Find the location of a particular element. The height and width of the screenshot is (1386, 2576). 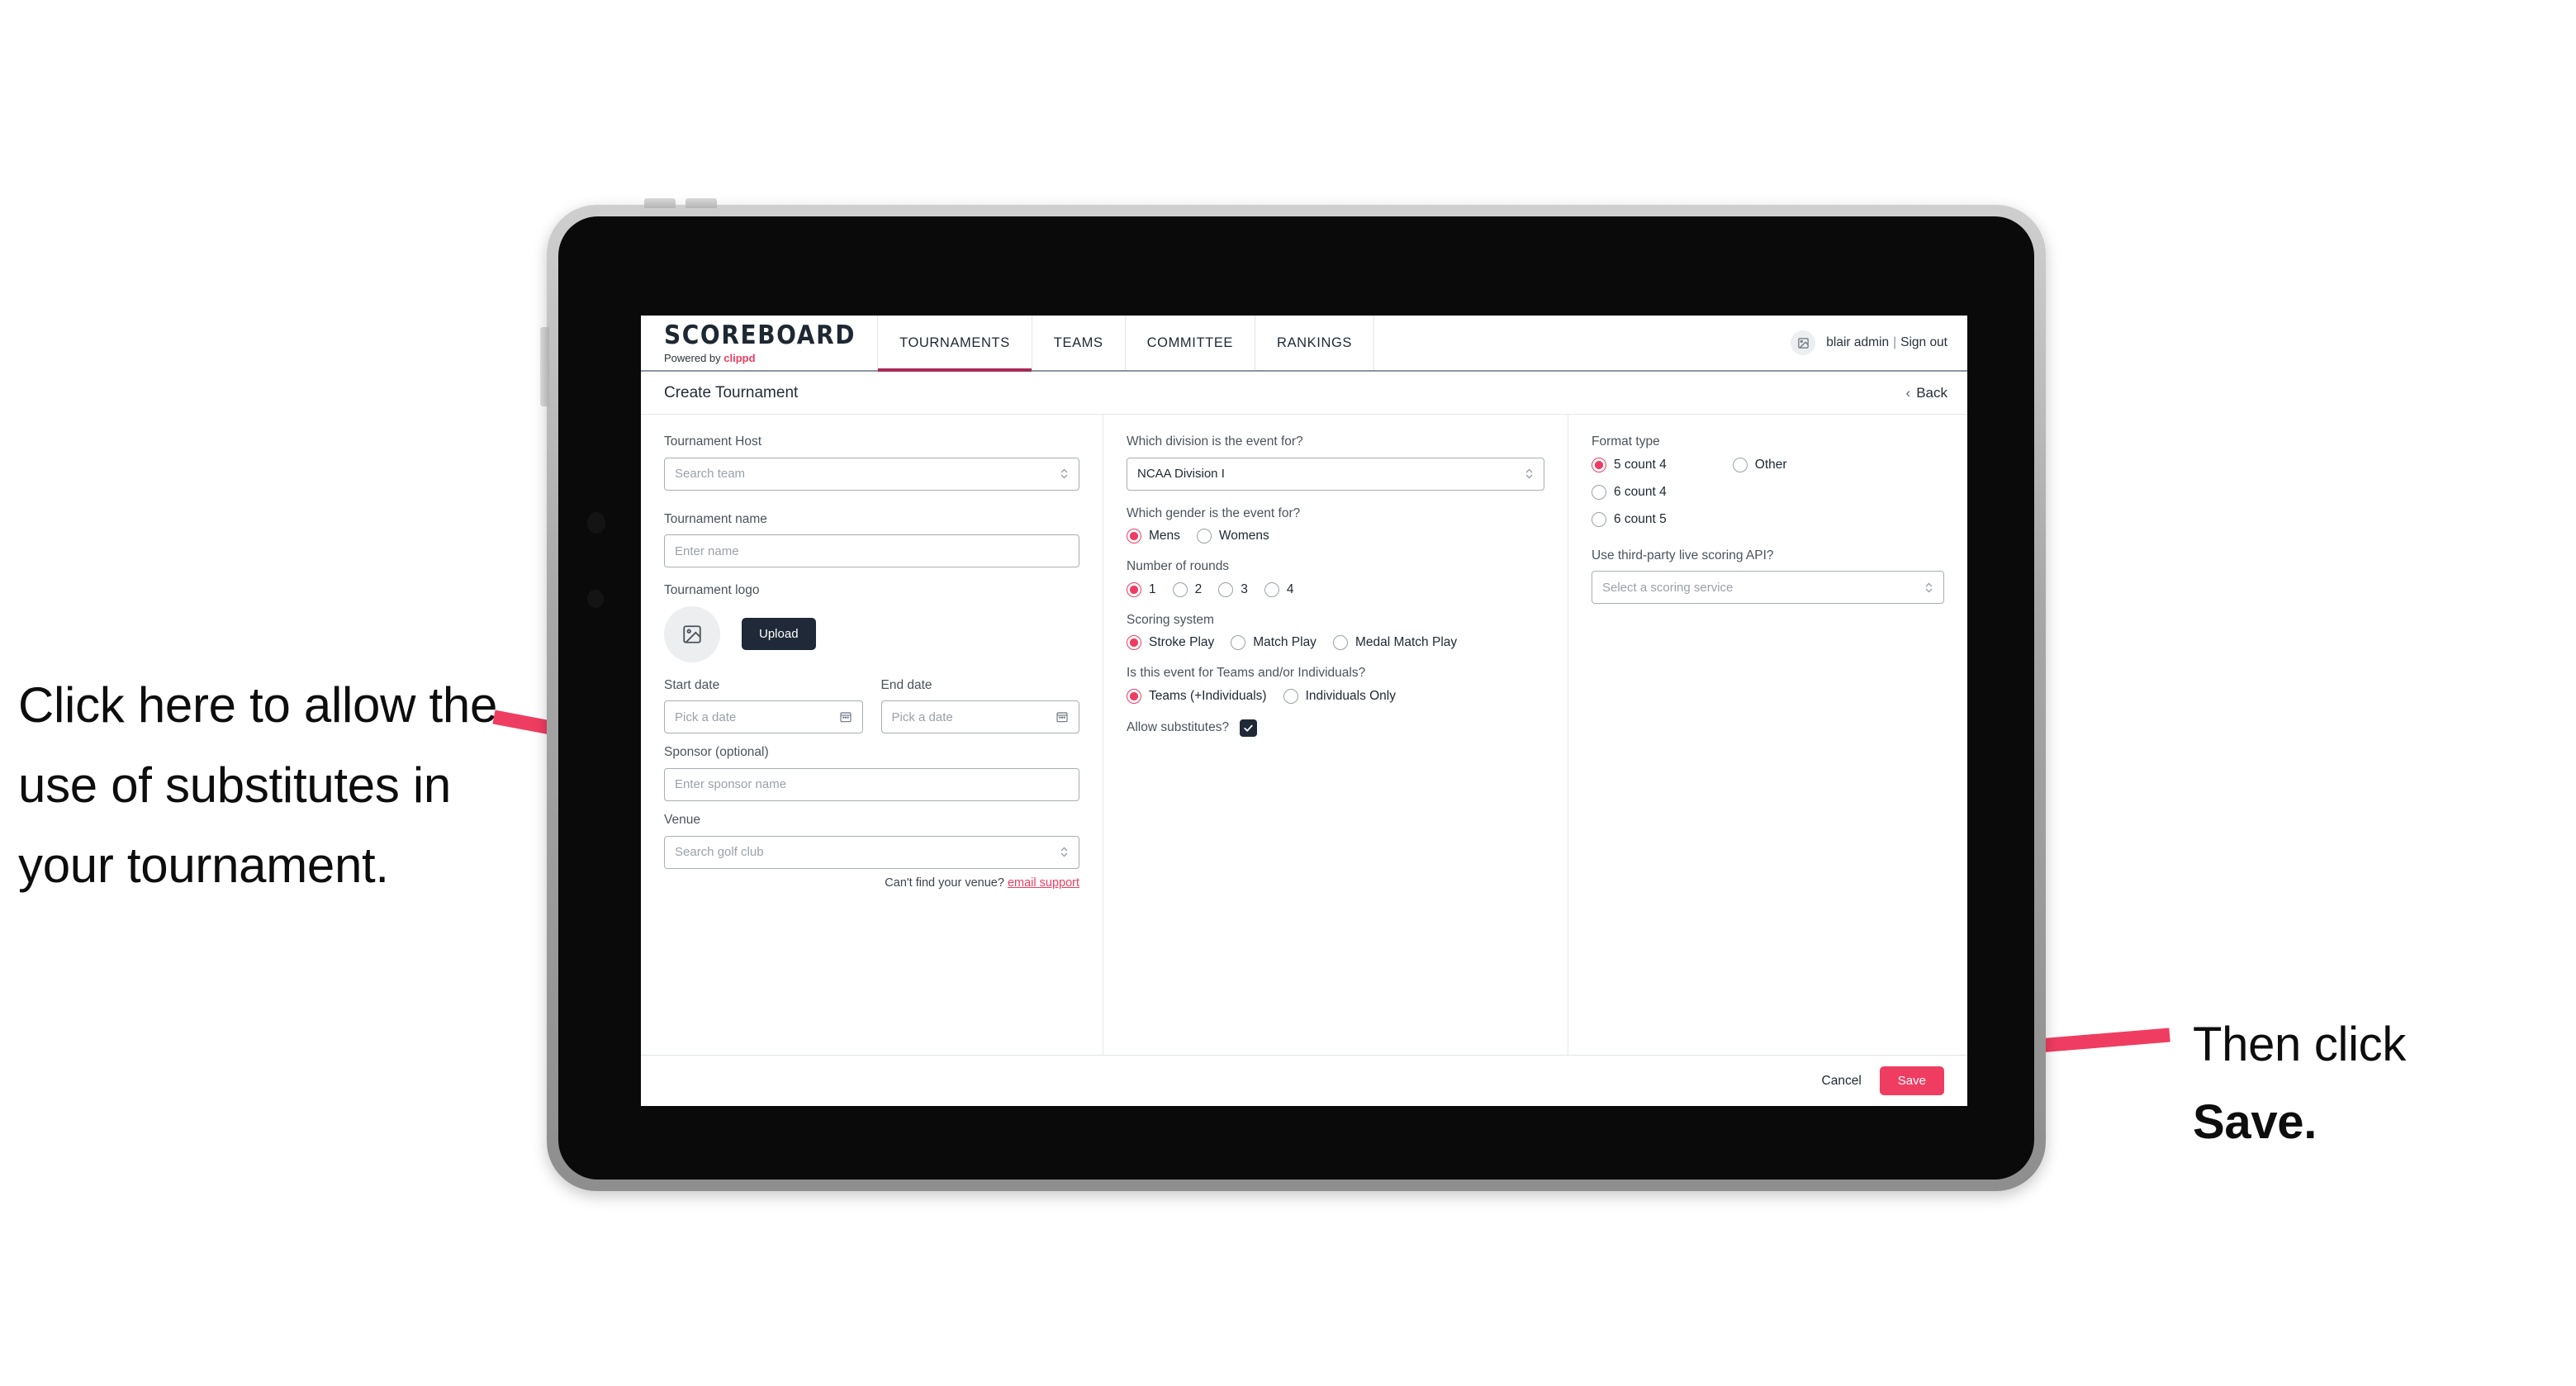

start-date-field: Start date Pick a date is located at coordinates (763, 706).